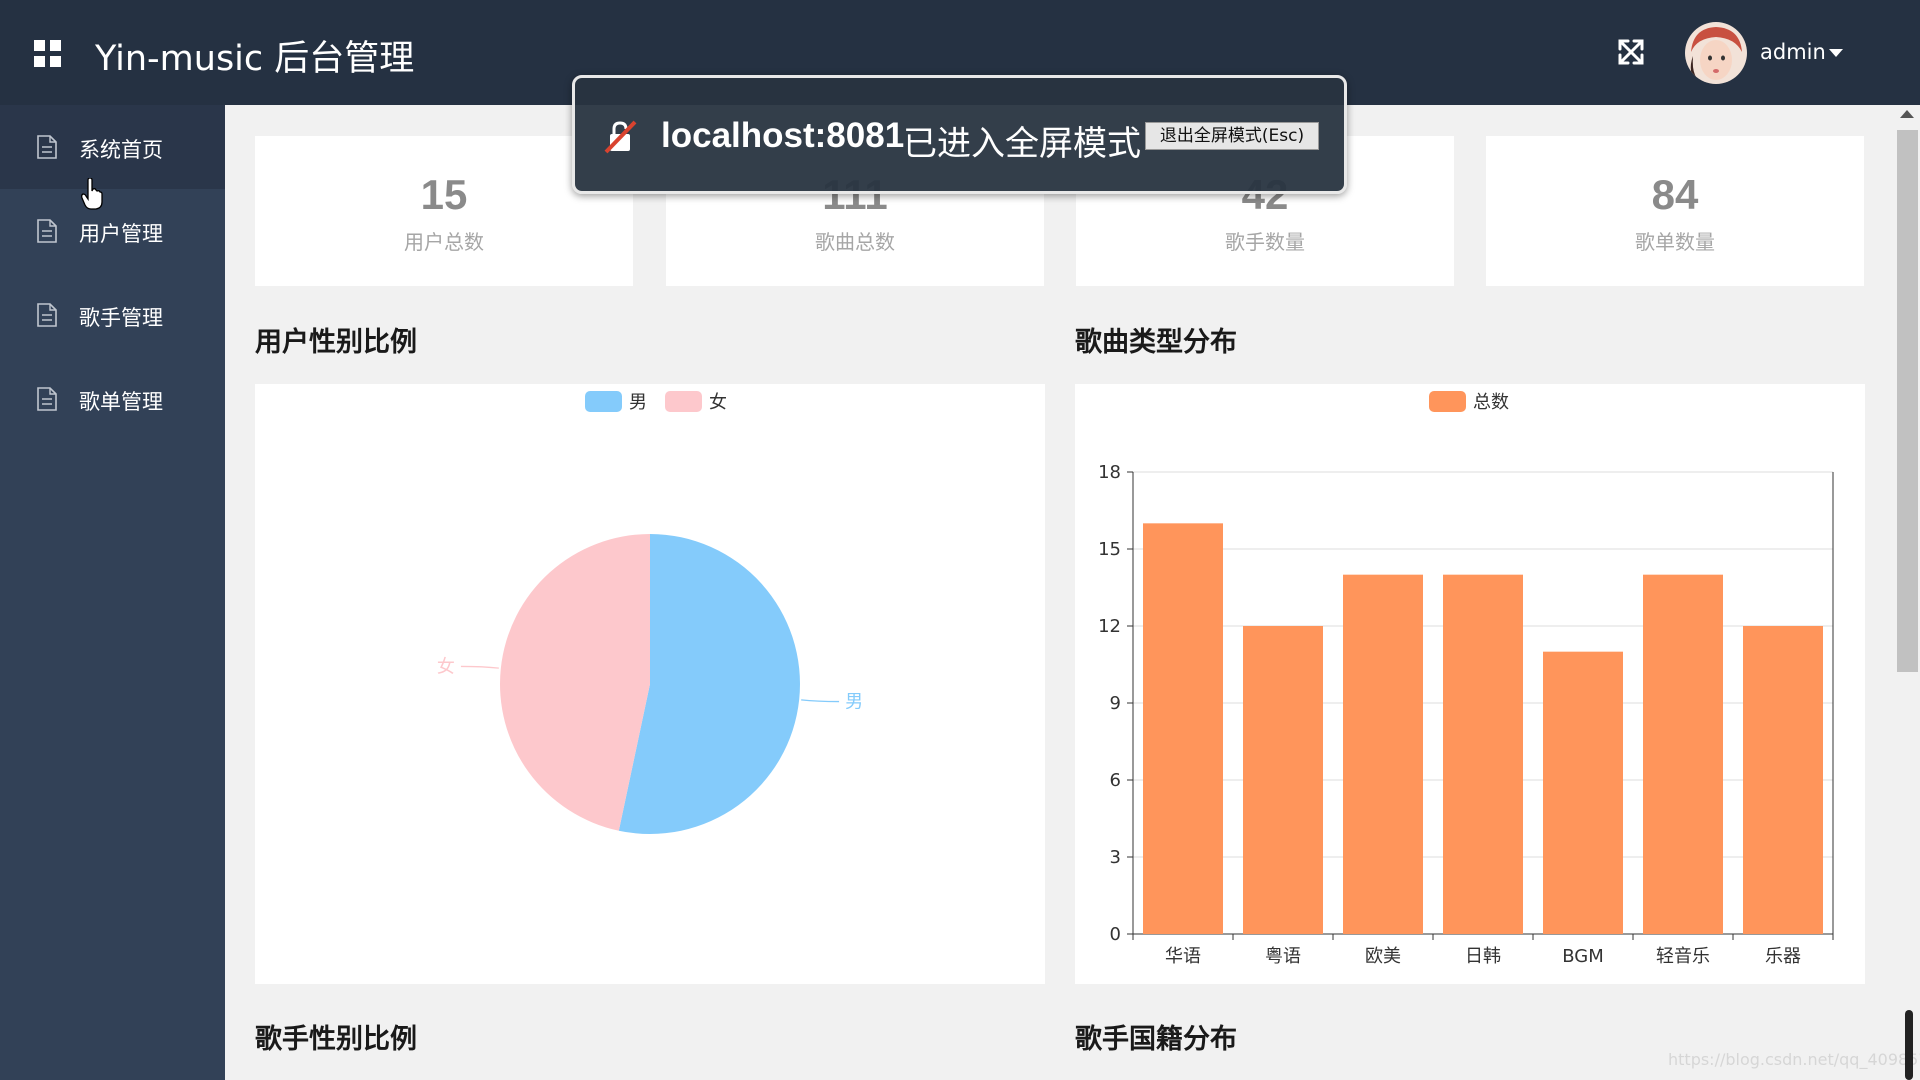  Describe the element at coordinates (1683, 956) in the screenshot. I see `x-tick-label: 轻音乐` at that location.